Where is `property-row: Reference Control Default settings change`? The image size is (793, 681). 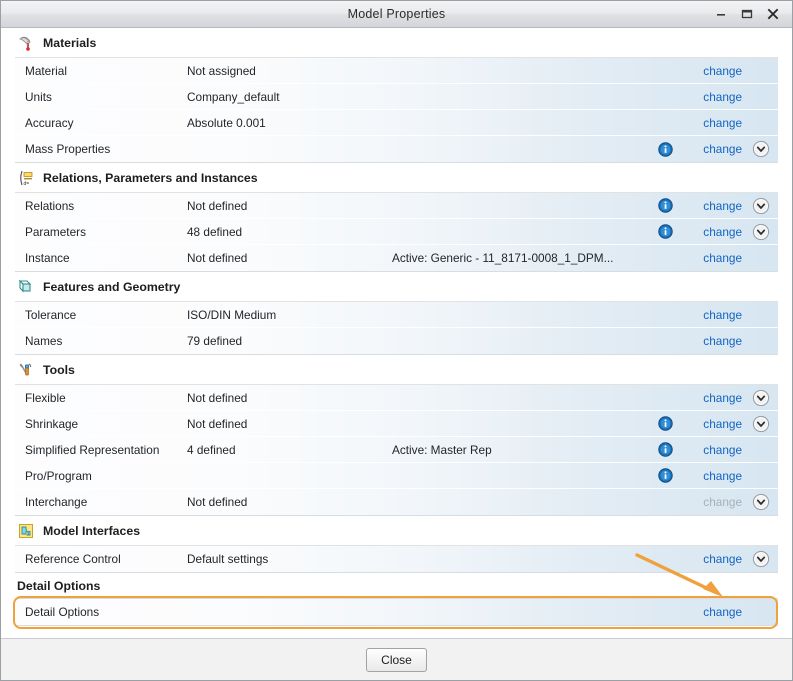 property-row: Reference Control Default settings change is located at coordinates (396, 559).